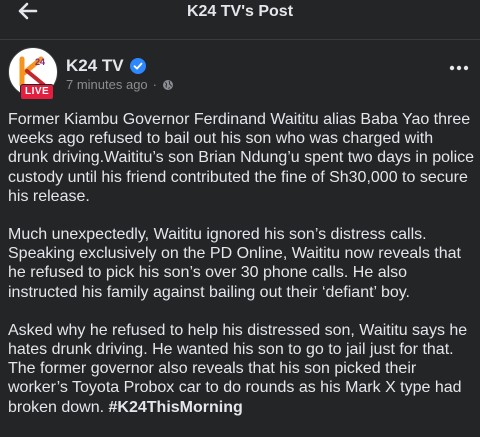 This screenshot has height=437, width=480. I want to click on globe-icon, so click(168, 84).